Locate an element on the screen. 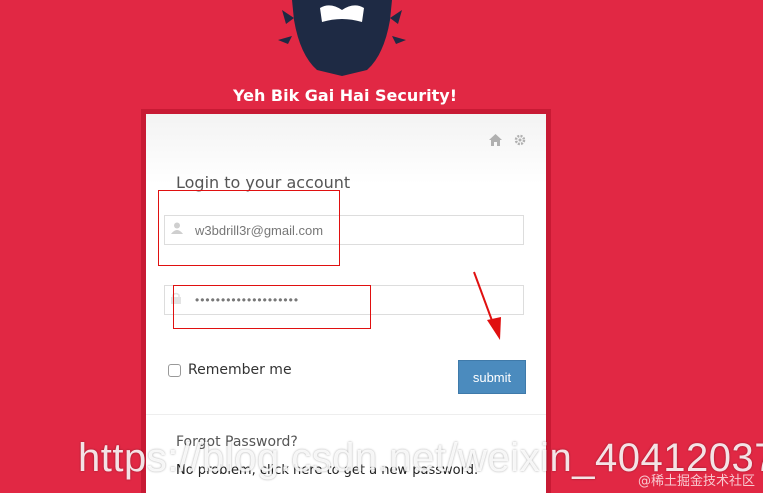 This screenshot has width=763, height=493. brand-title: Yeh Bik Gai Hai Security! is located at coordinates (345, 95).